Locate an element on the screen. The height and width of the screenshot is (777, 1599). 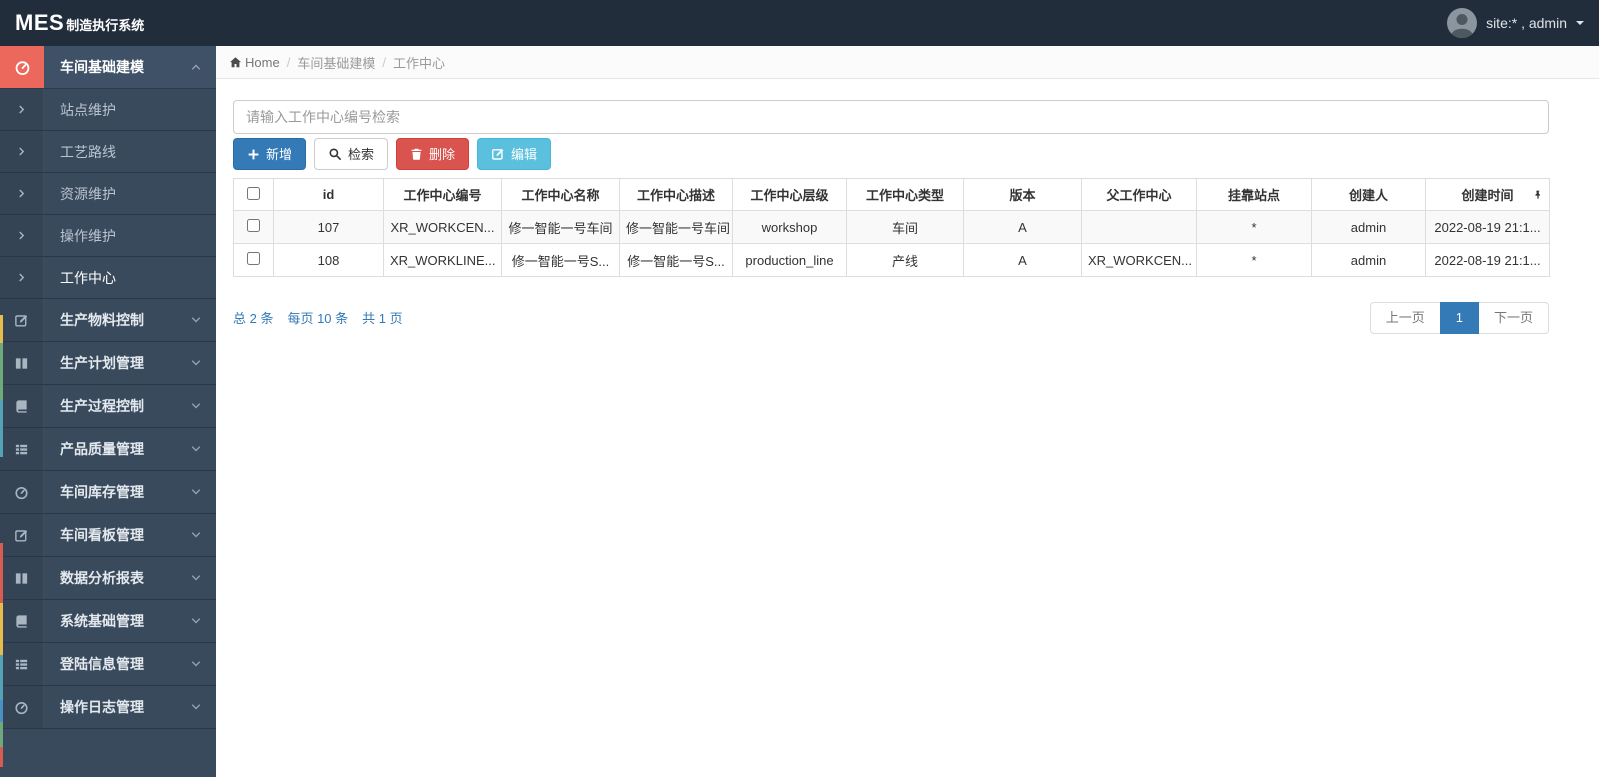
sidebar-group-operation-log: 操作日志管理 is located at coordinates (108, 707).